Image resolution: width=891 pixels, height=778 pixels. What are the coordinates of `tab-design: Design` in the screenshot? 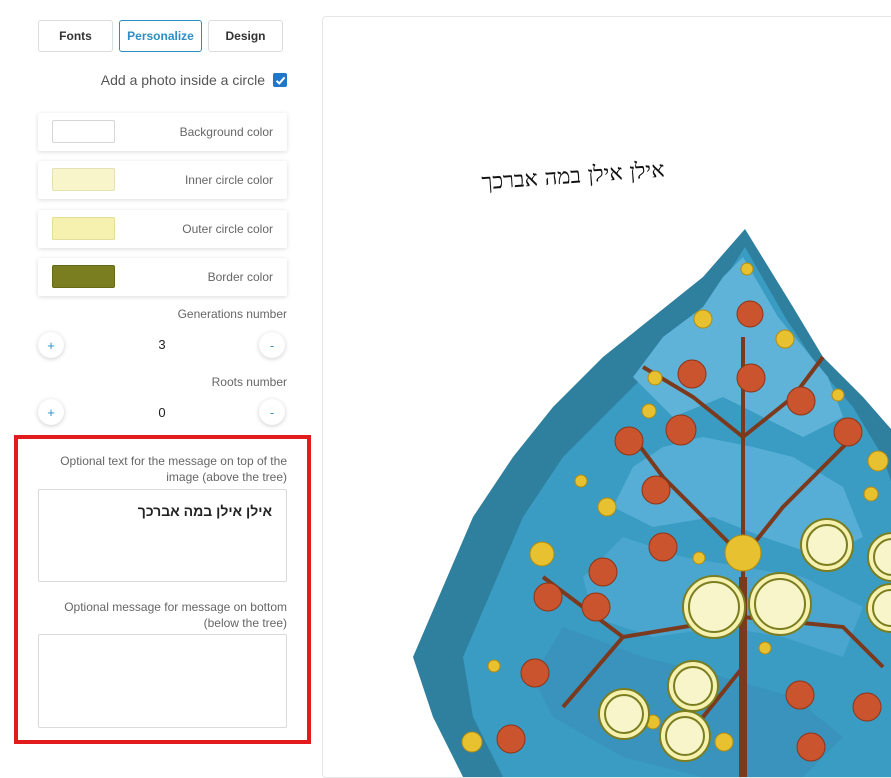 It's located at (245, 36).